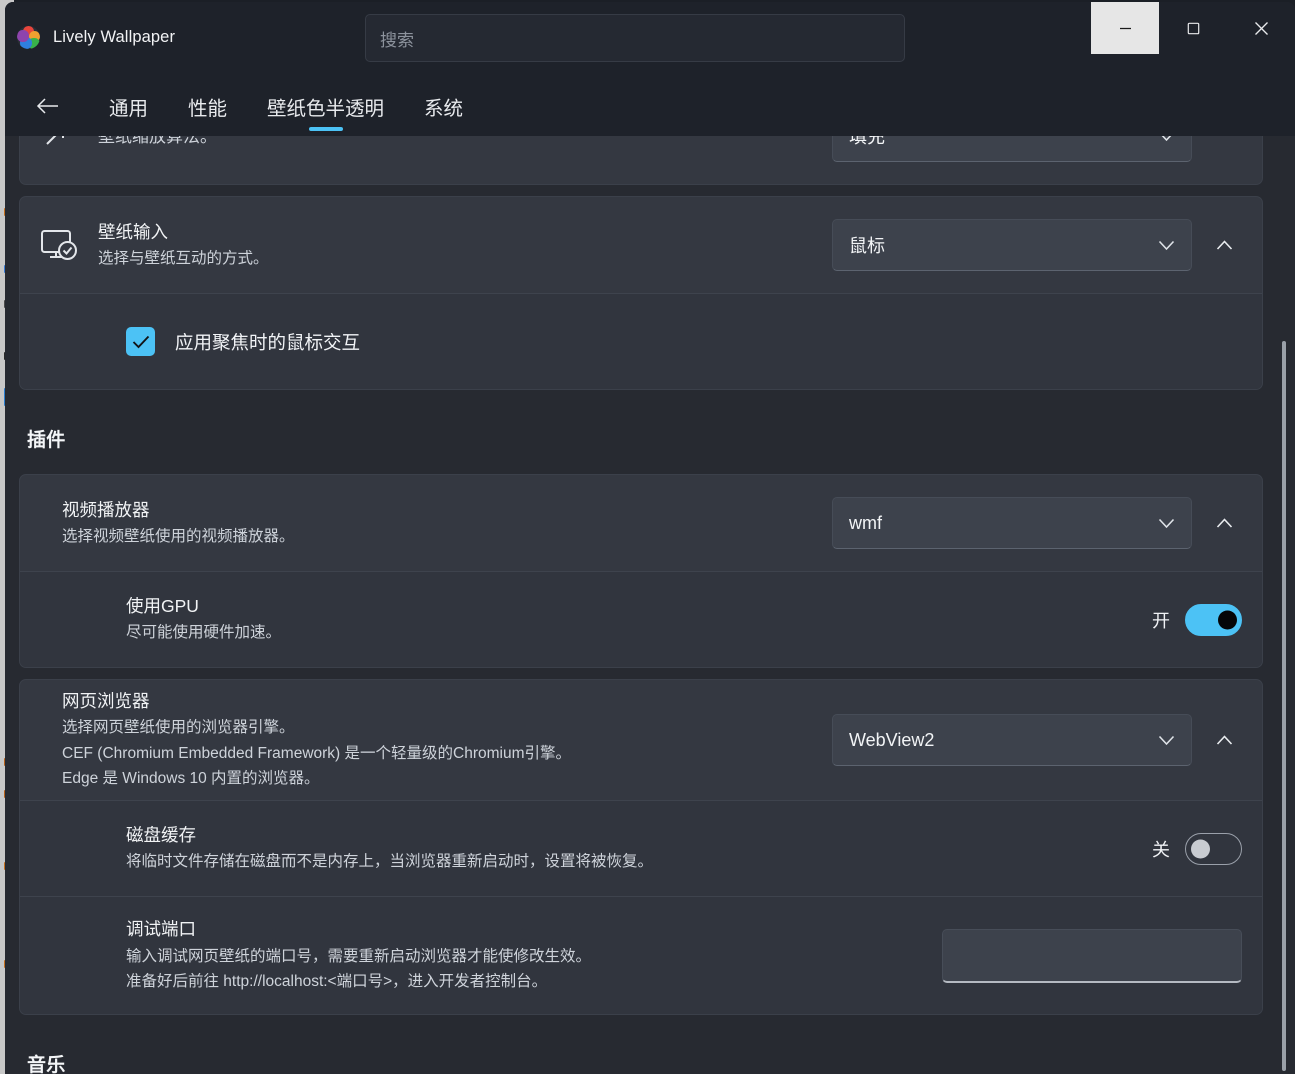 Image resolution: width=1295 pixels, height=1074 pixels. Describe the element at coordinates (337, 982) in the screenshot. I see `debug-port-desc-line-2: 准备好后前往 http://localhost:<端口号>，进入开发者控制台。` at that location.